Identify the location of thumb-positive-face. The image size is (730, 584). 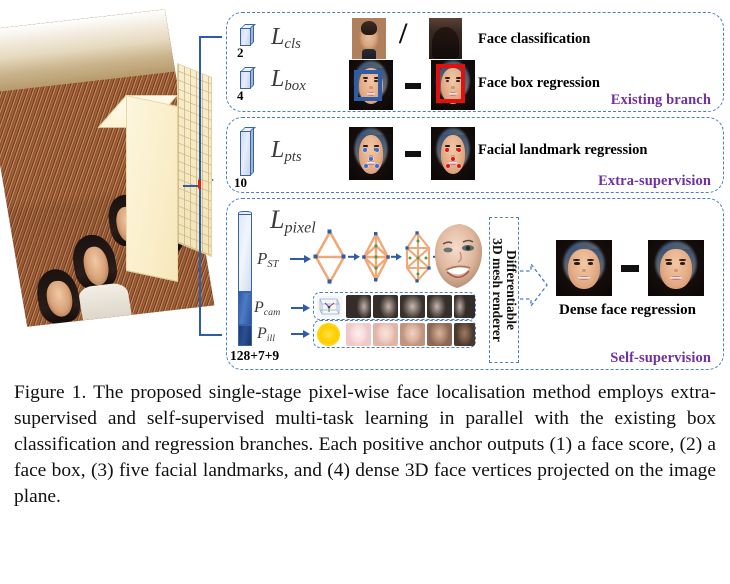
(369, 38).